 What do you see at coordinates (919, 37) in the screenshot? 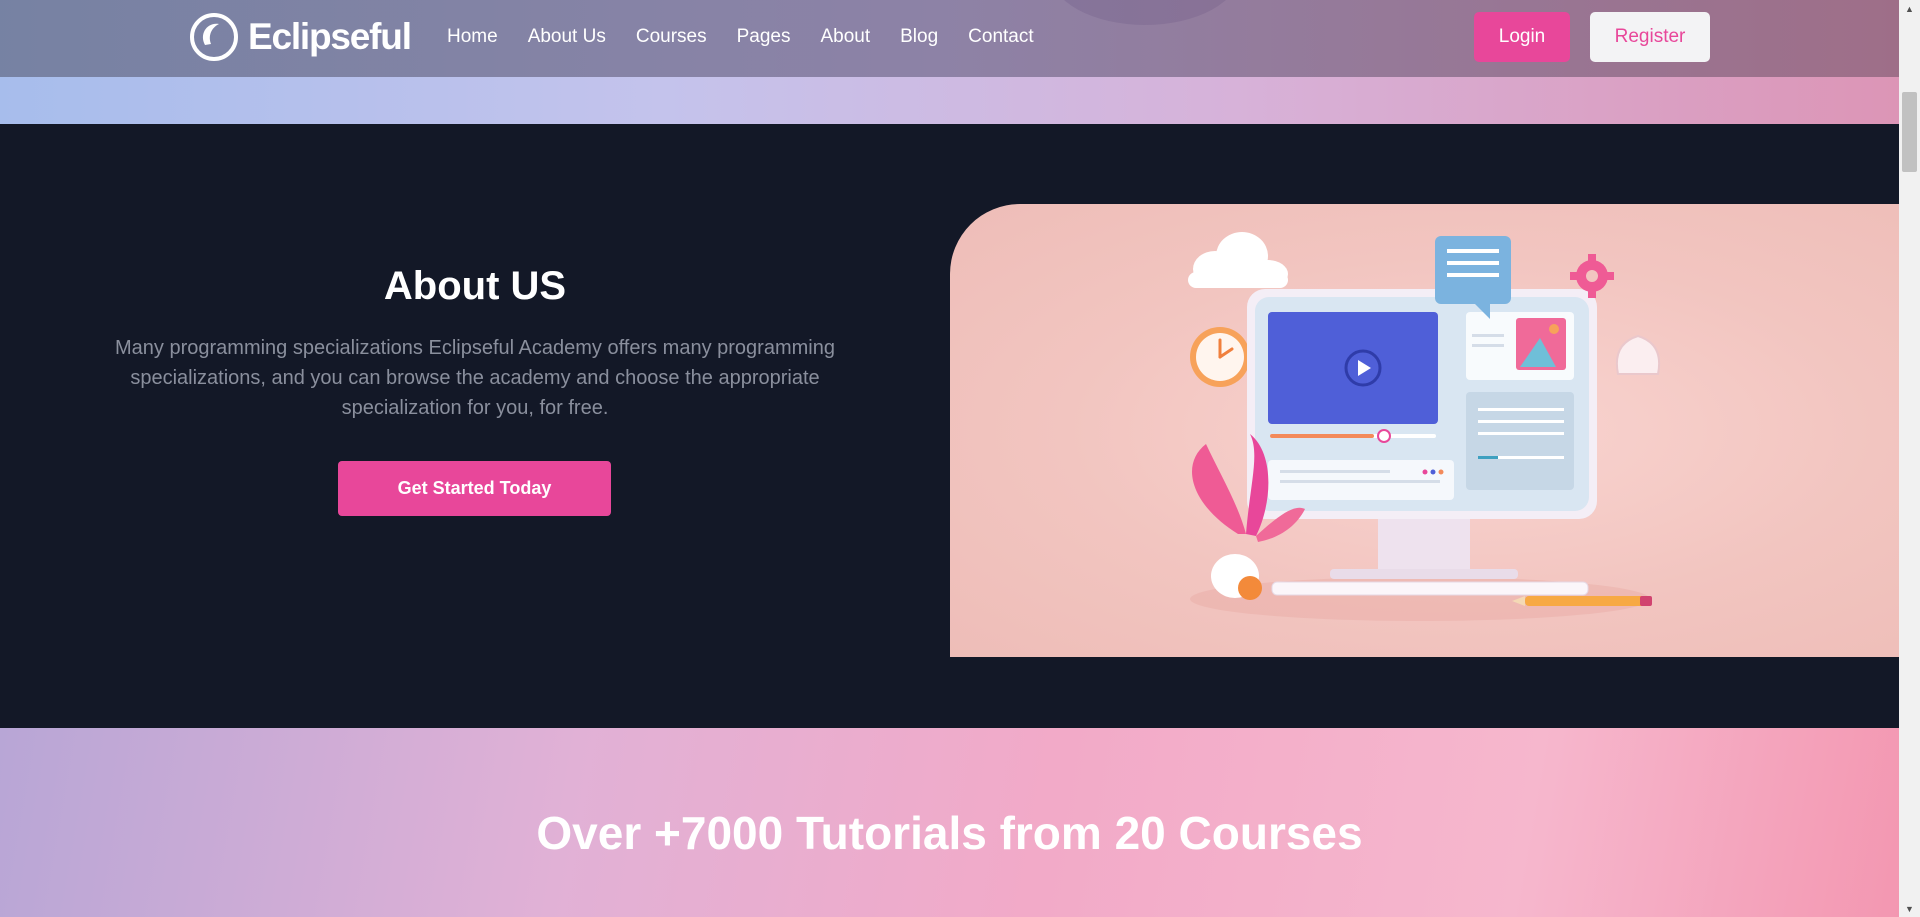
I see `nav-item-blog: Blog` at bounding box center [919, 37].